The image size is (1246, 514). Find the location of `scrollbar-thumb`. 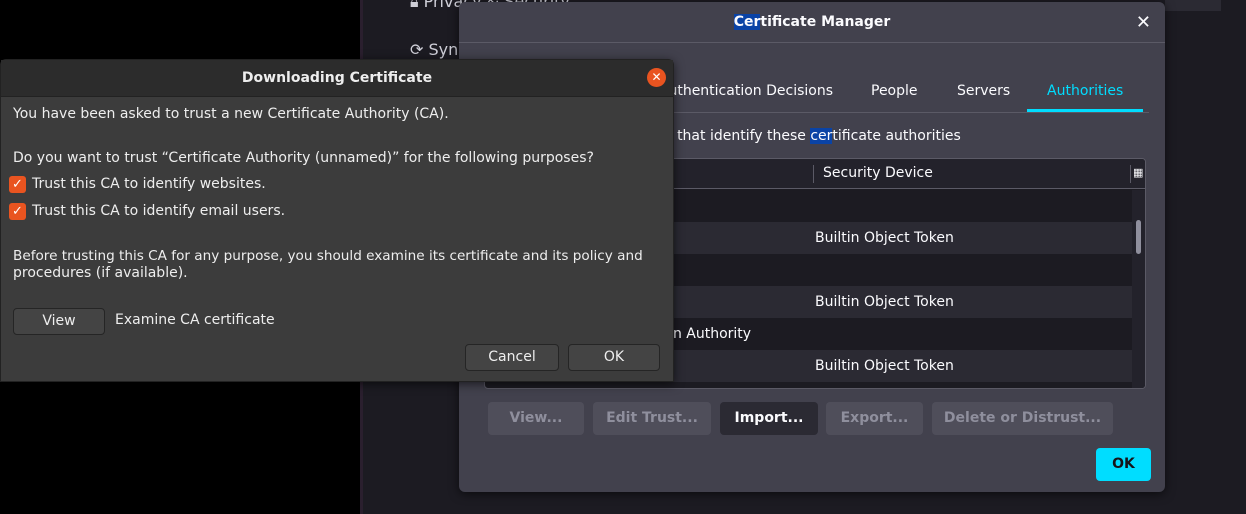

scrollbar-thumb is located at coordinates (1138, 237).